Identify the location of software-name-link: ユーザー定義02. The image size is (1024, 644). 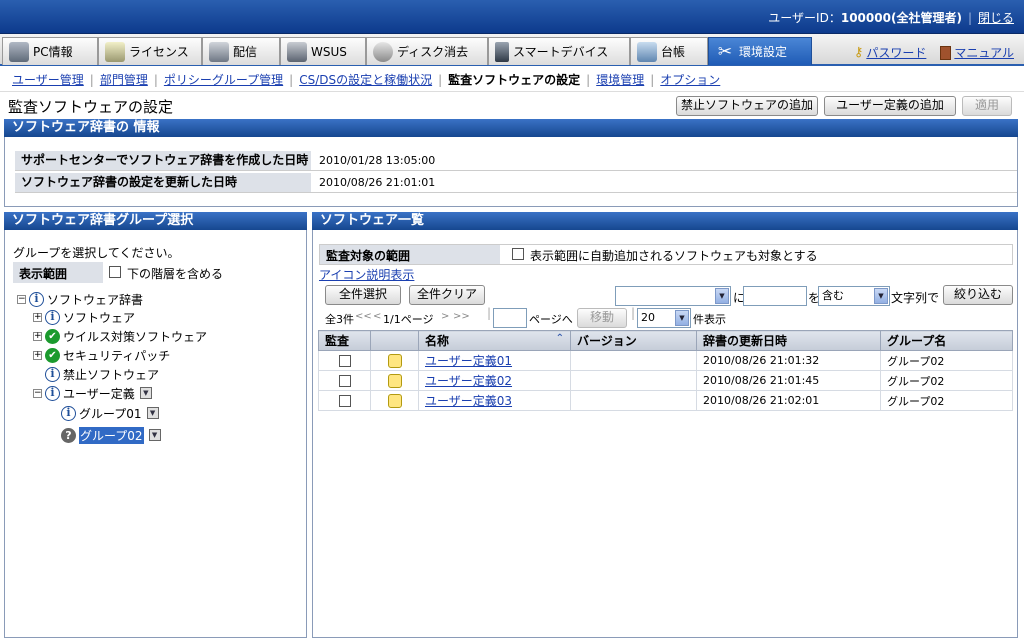
(468, 381).